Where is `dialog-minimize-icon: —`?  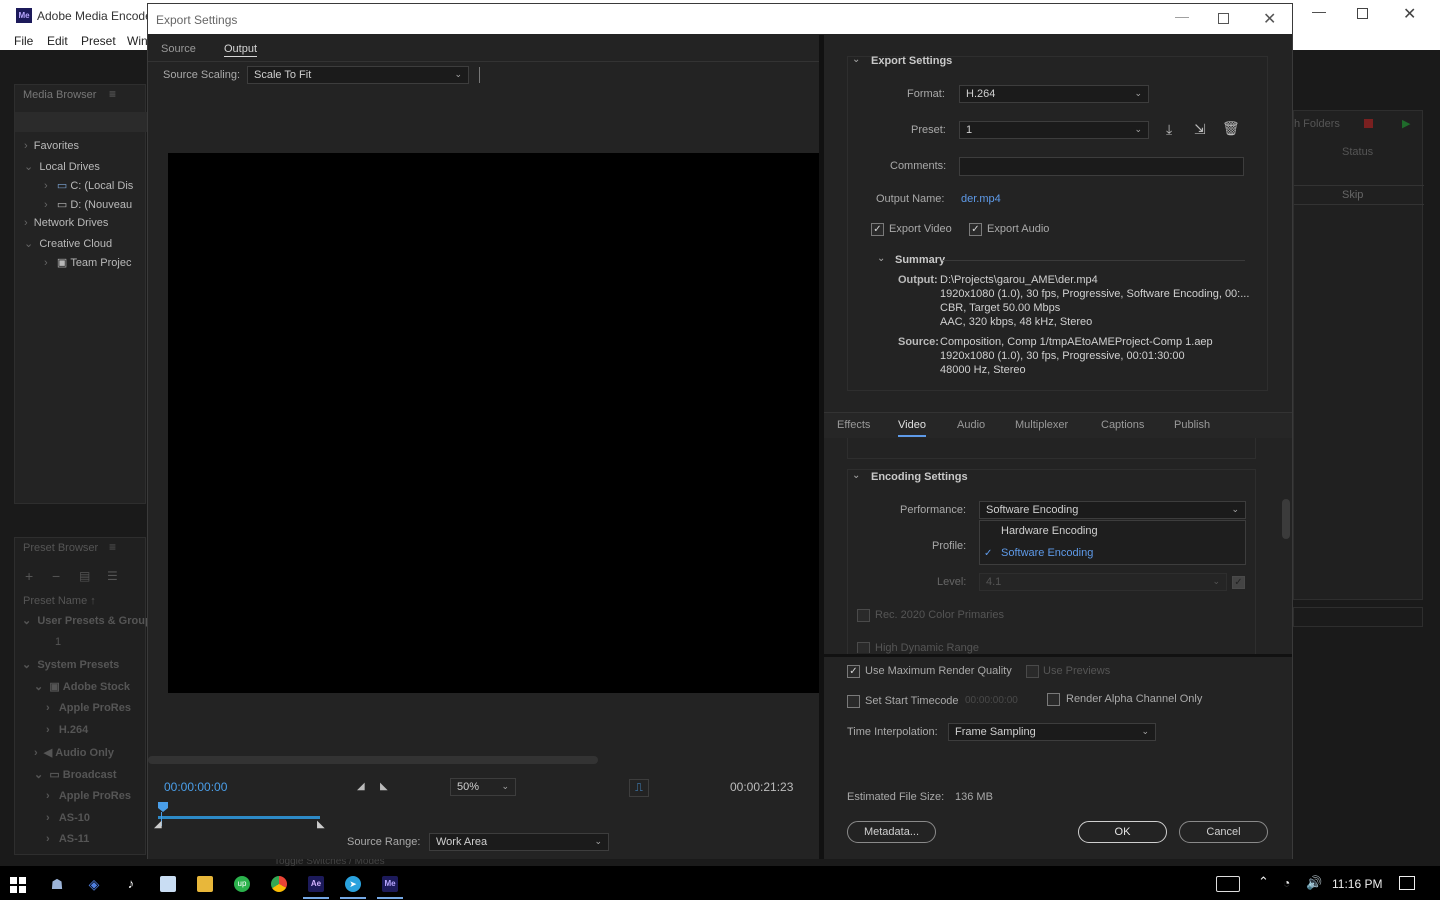 dialog-minimize-icon: — is located at coordinates (1182, 16).